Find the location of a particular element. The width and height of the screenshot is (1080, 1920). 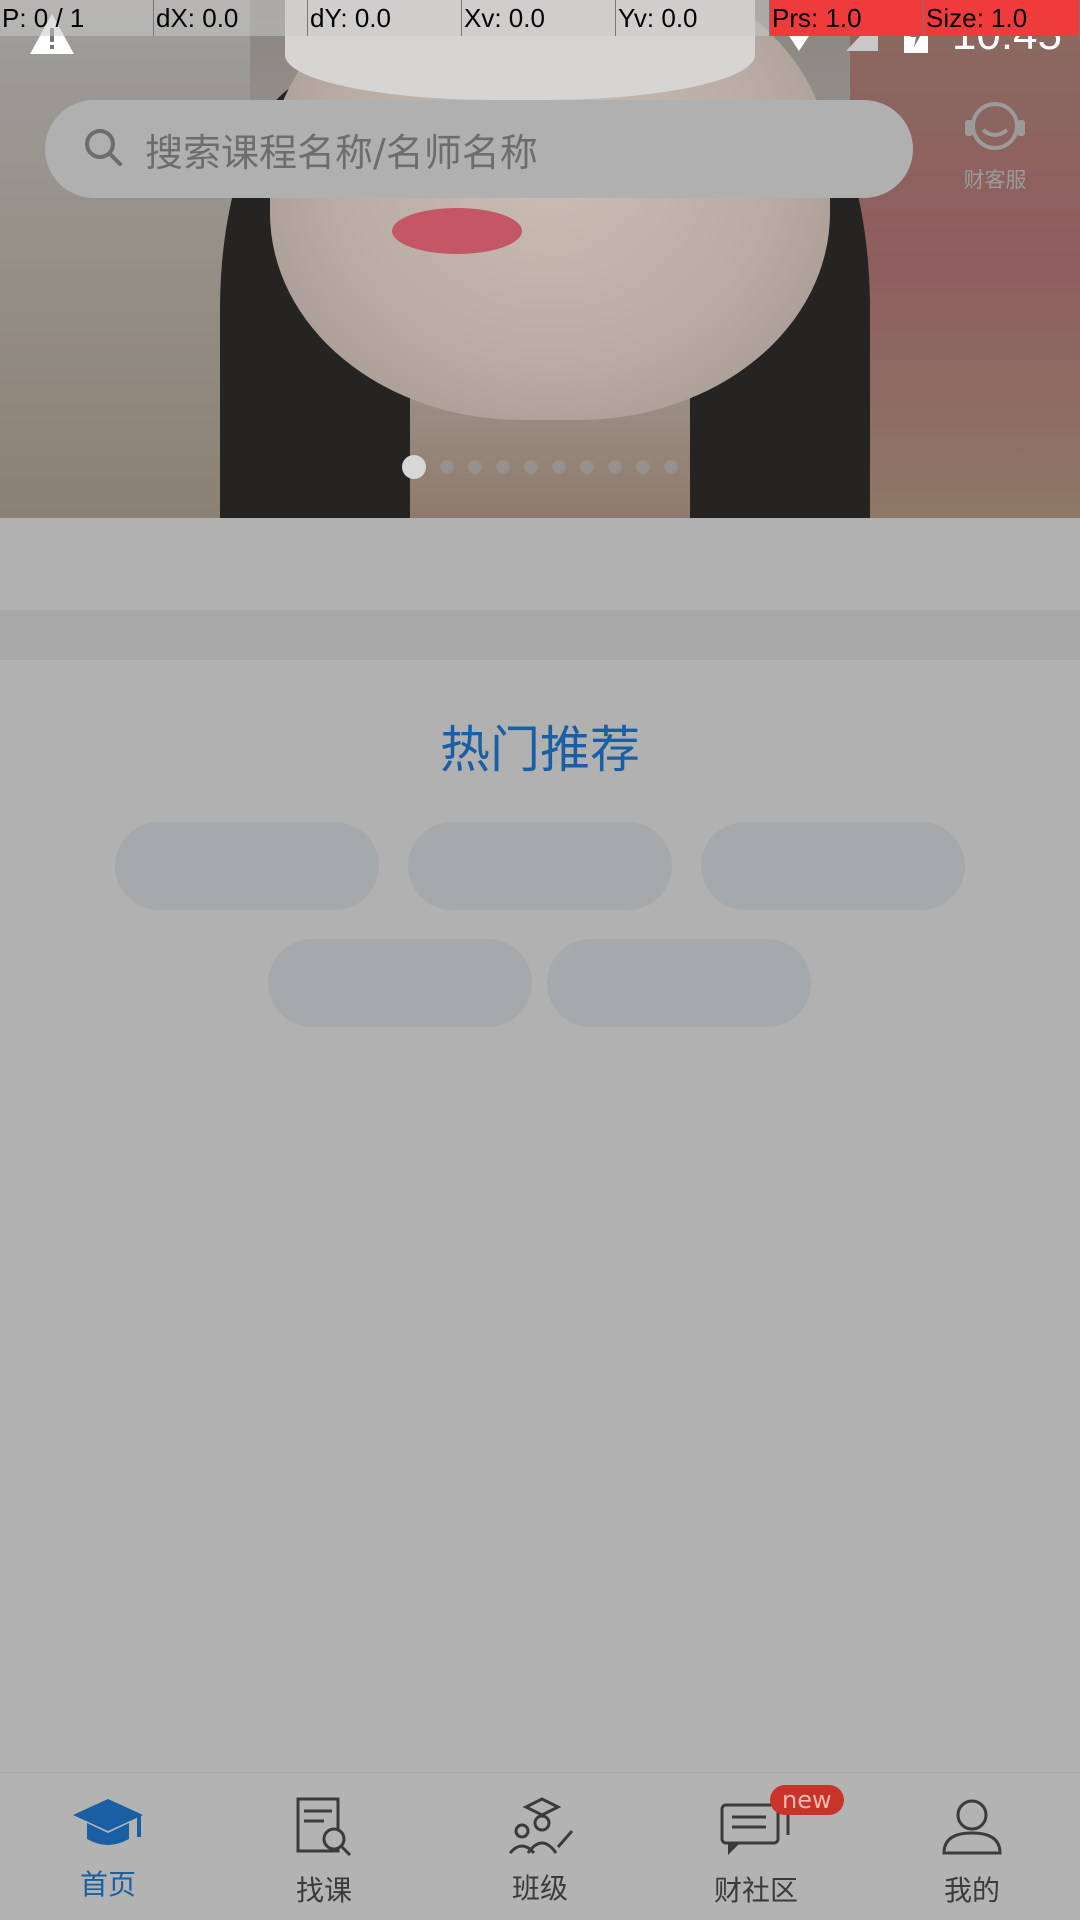

section-divider is located at coordinates (540, 635).